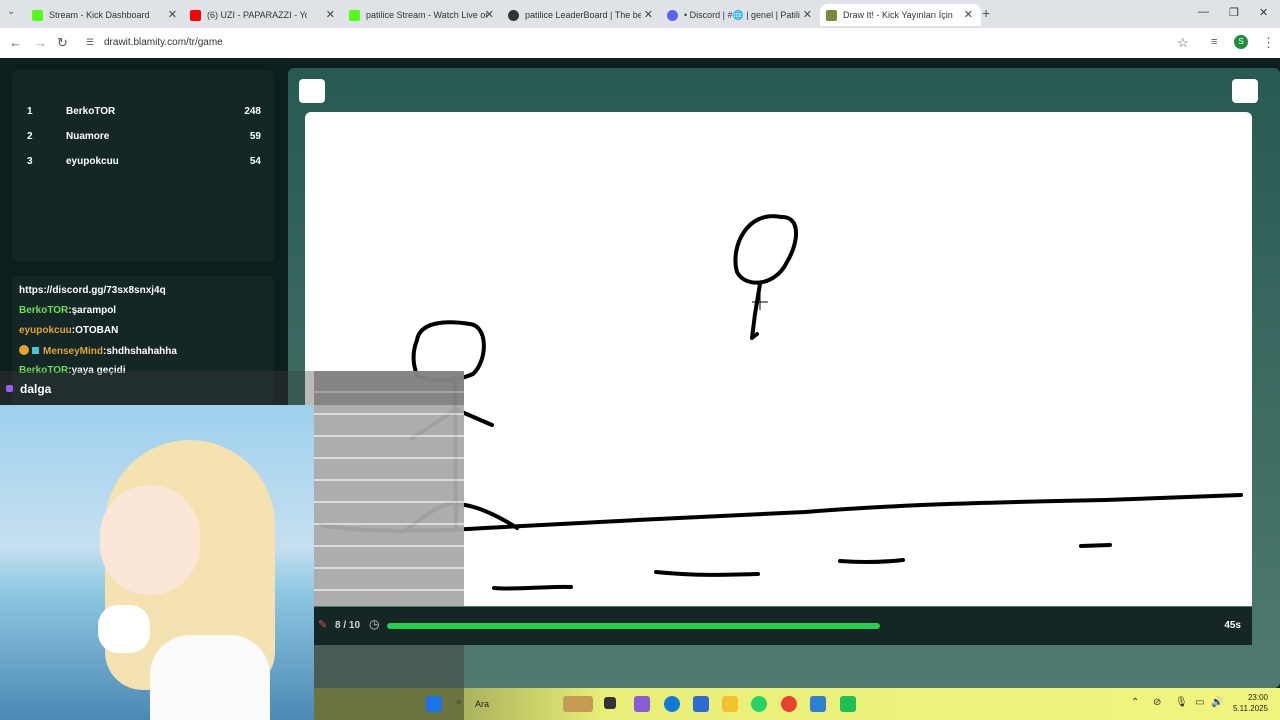 This screenshot has height=720, width=1280. Describe the element at coordinates (11, 11) in the screenshot. I see `tab-list-chevron-icon: ⌄` at that location.